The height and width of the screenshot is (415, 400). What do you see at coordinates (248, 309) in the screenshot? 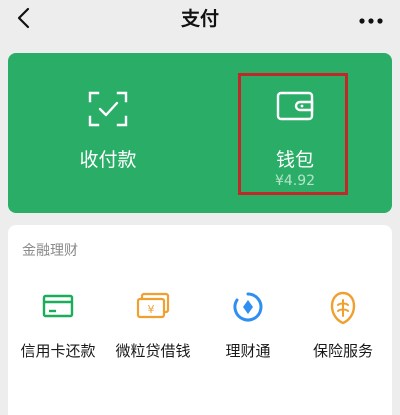
I see `wealth-icon` at bounding box center [248, 309].